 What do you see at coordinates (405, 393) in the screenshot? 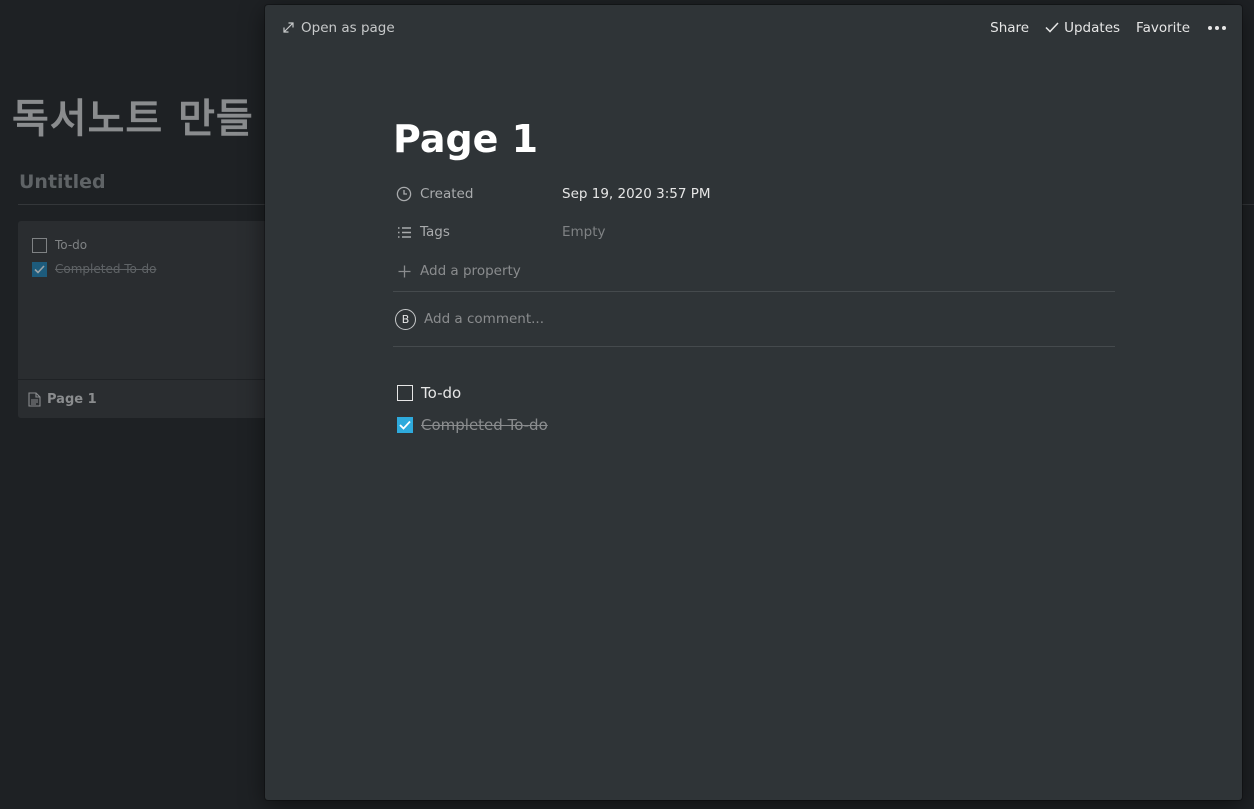
I see `todo-checkbox` at bounding box center [405, 393].